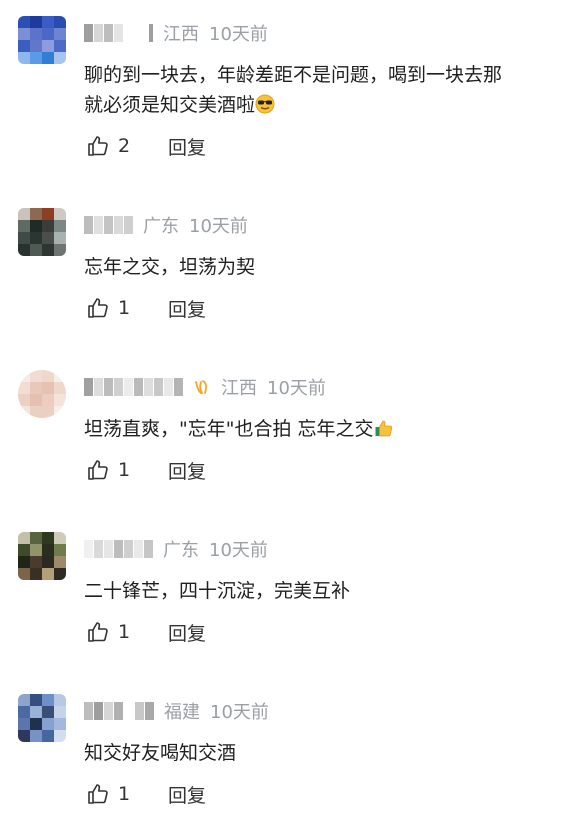 This screenshot has height=821, width=579. What do you see at coordinates (324, 753) in the screenshot?
I see `comment-text: 知交好友喝知交酒` at bounding box center [324, 753].